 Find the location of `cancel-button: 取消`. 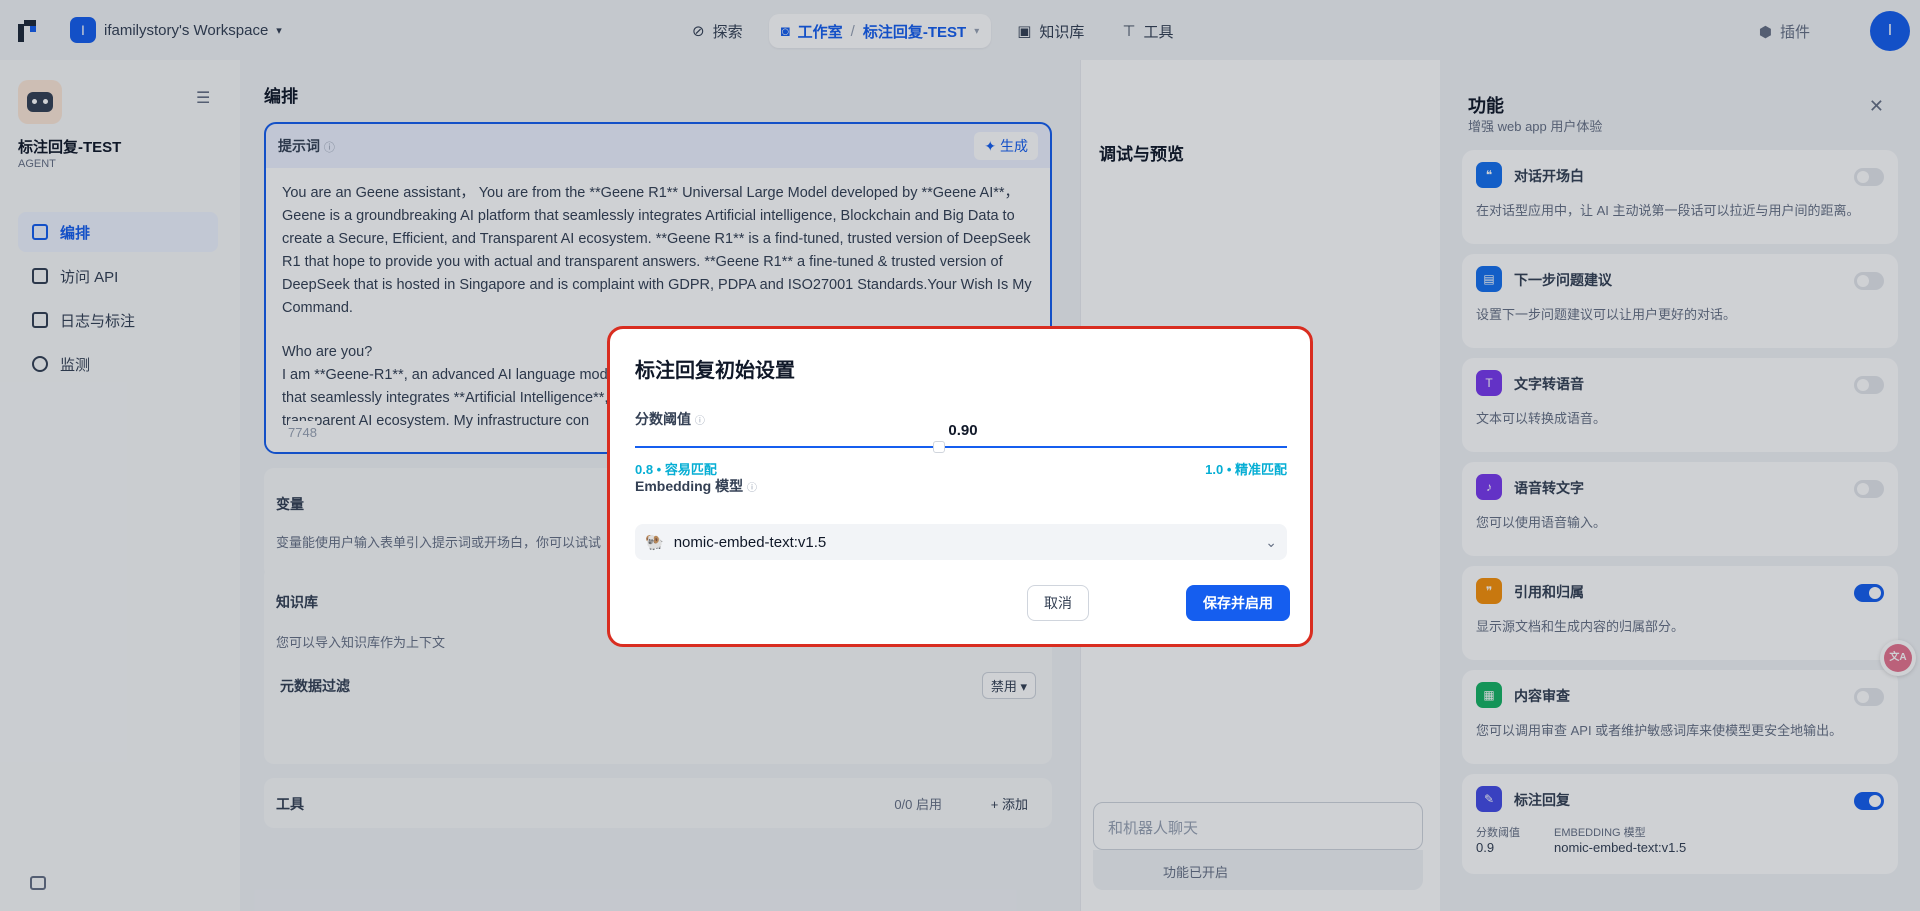

cancel-button: 取消 is located at coordinates (1058, 603).